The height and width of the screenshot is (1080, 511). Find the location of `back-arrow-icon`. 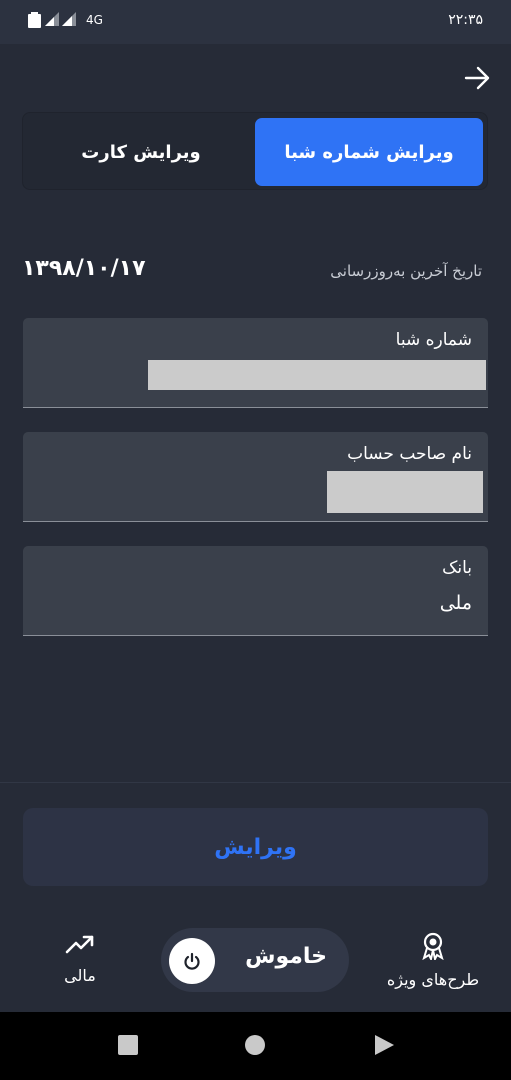

back-arrow-icon is located at coordinates (477, 78).